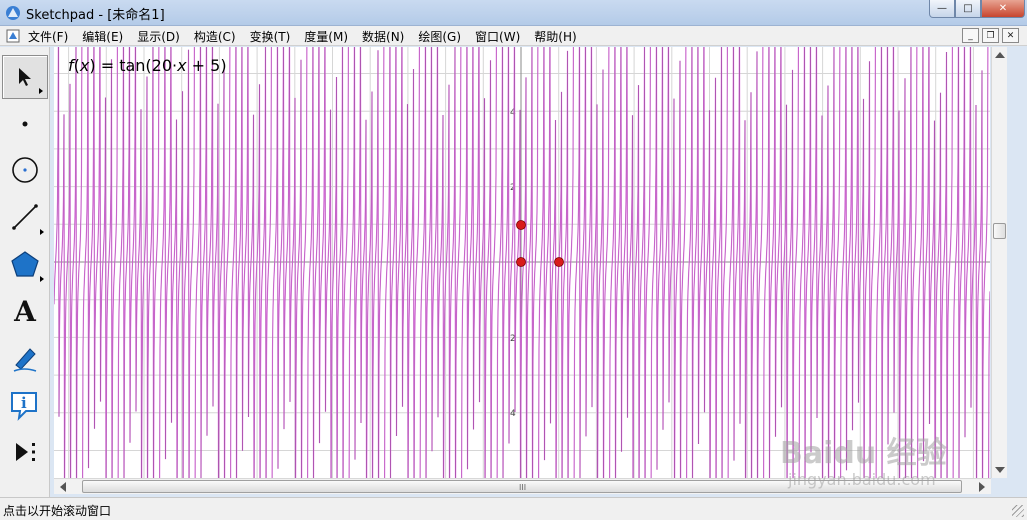  Describe the element at coordinates (182, 65) in the screenshot. I see `function-variable-2: x` at that location.